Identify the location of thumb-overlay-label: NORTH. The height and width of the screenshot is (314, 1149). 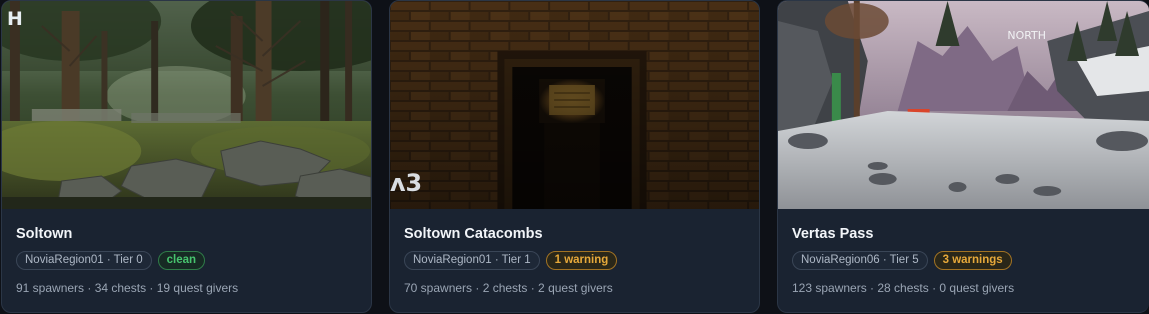
(1026, 35).